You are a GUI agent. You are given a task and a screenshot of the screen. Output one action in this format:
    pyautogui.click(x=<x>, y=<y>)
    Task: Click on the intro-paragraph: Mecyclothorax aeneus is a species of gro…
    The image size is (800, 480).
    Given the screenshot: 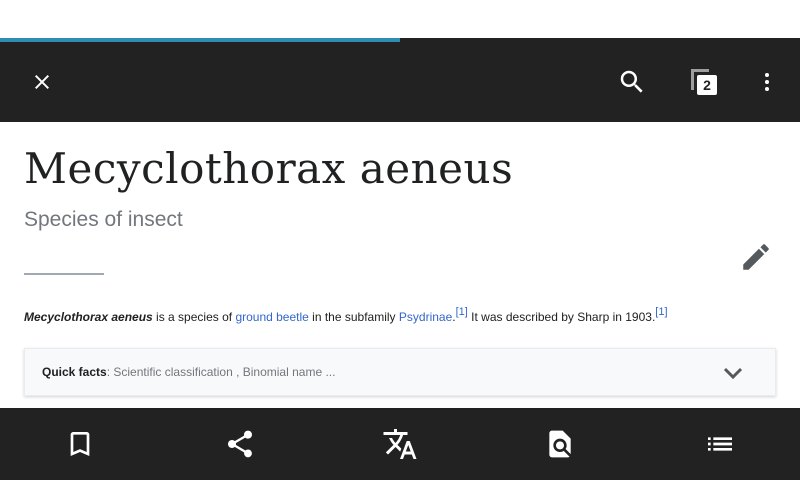 What is the action you would take?
    pyautogui.click(x=404, y=316)
    